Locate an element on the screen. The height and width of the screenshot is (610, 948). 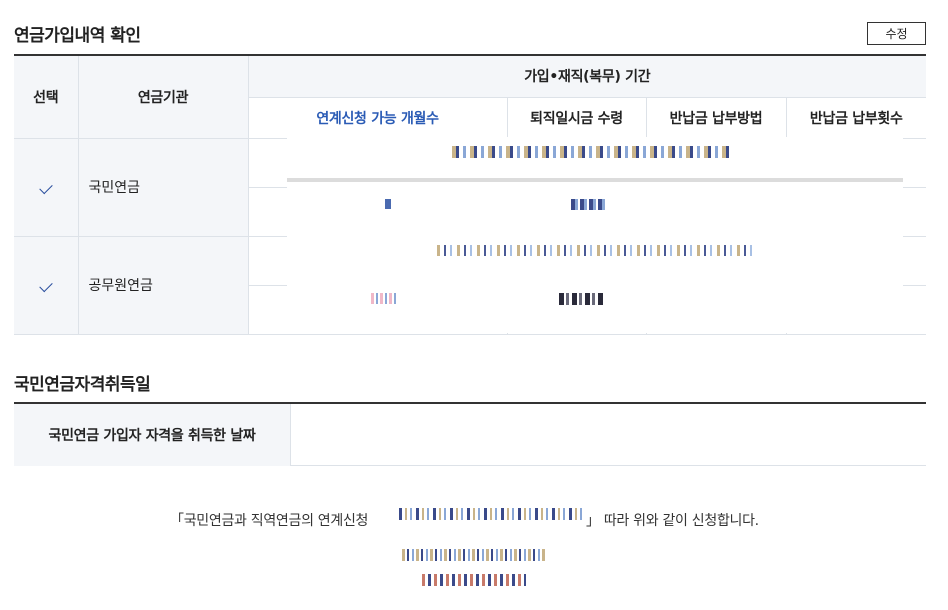
header-refund-method: 반납금 납부방법 is located at coordinates (716, 118).